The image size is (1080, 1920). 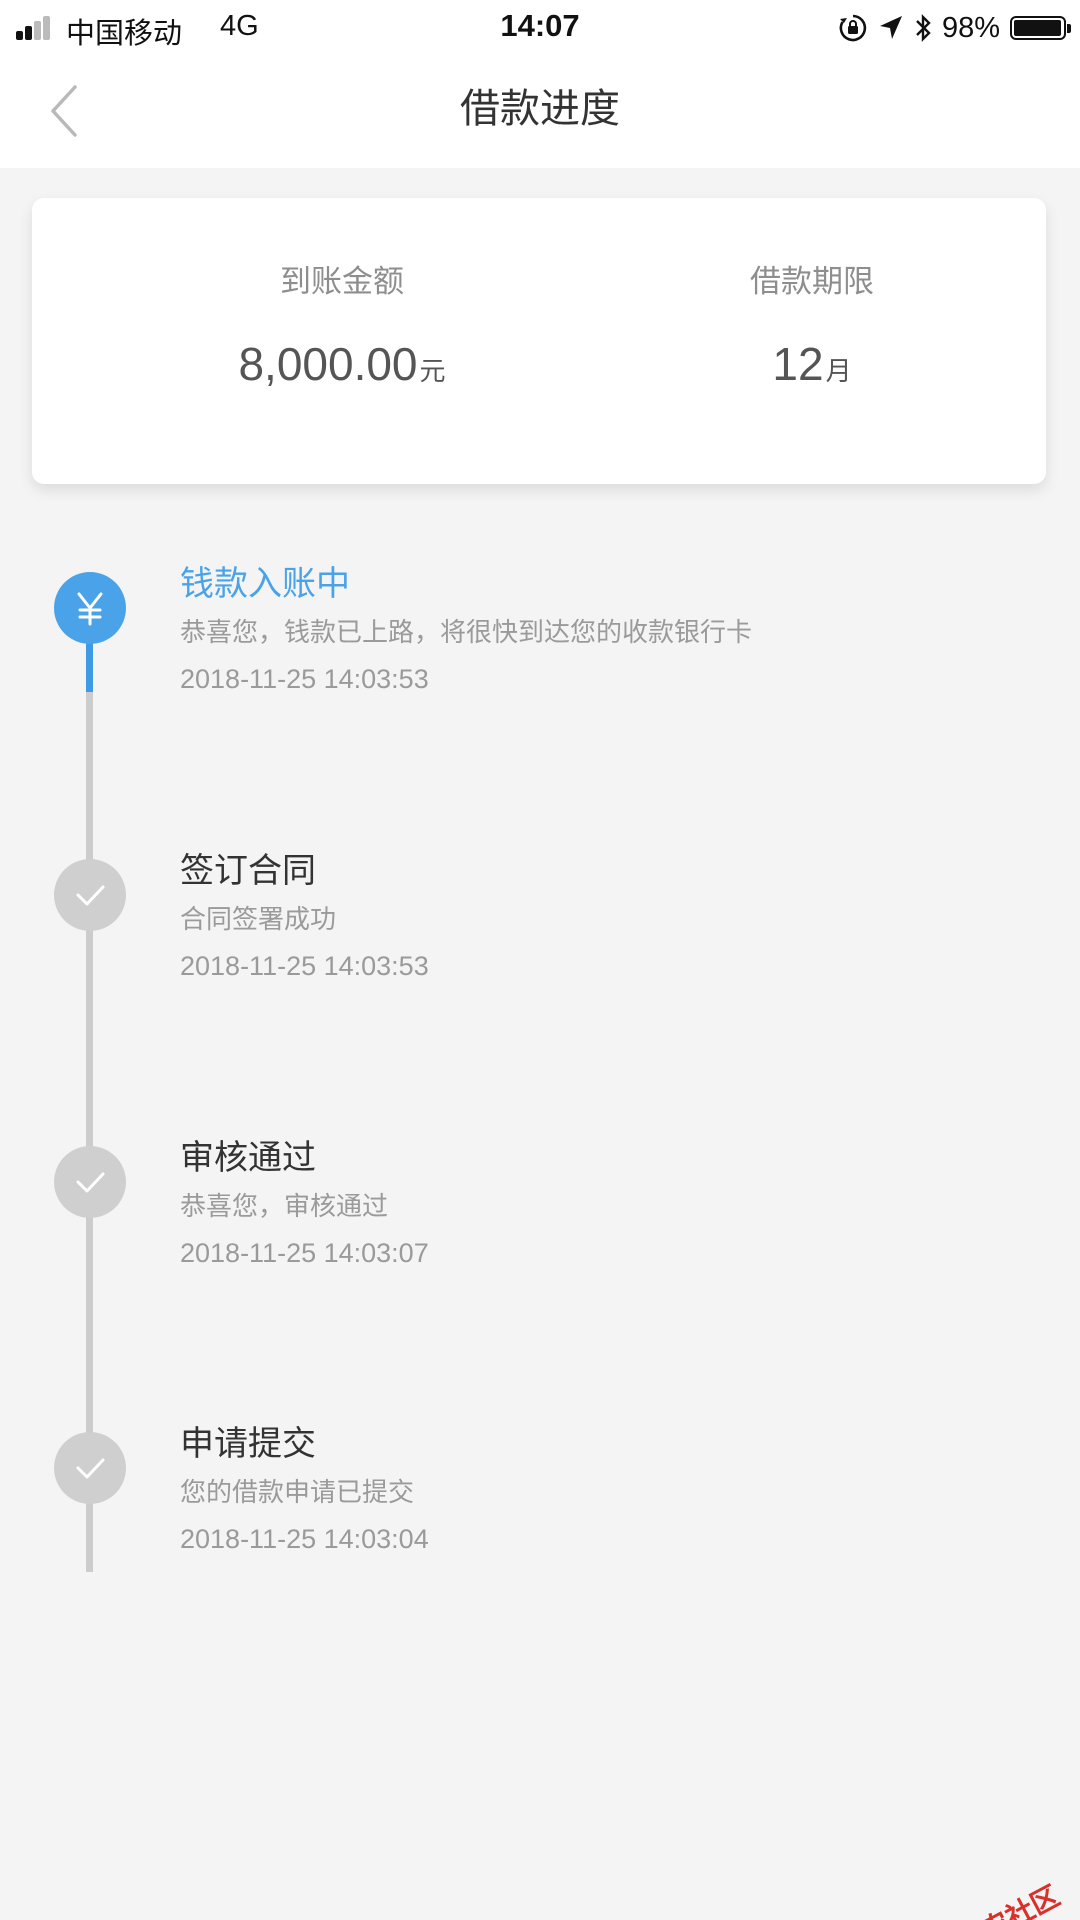 I want to click on watermark-text: 卡农社区, so click(x=1008, y=1899).